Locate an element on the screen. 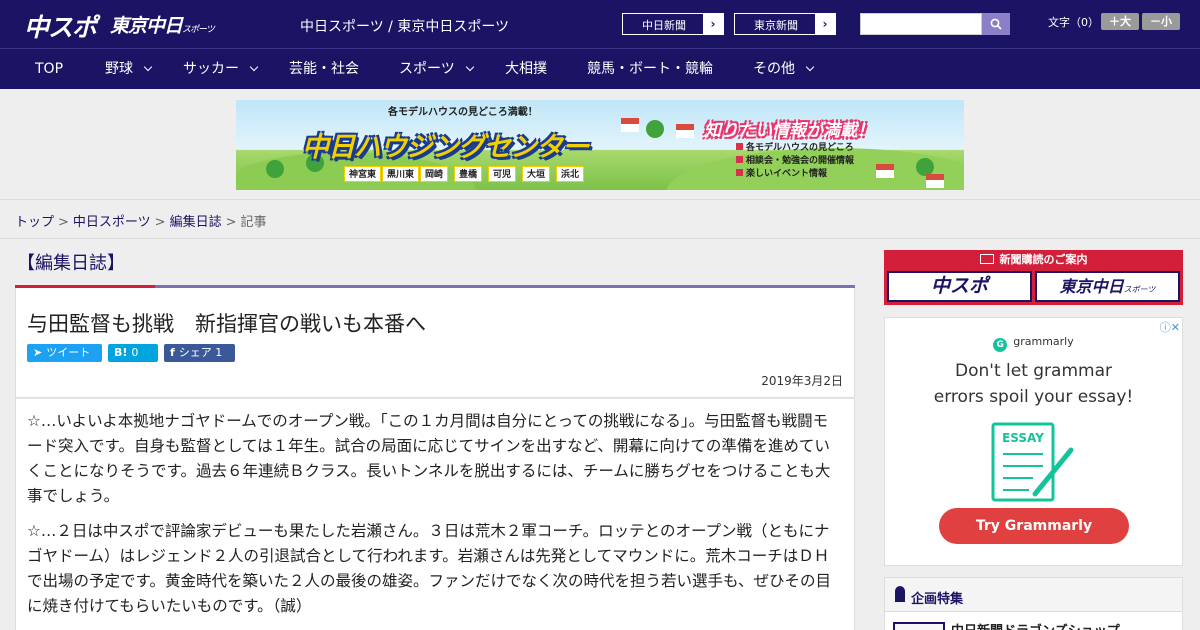 The width and height of the screenshot is (1200, 630). calendar-icon is located at coordinates (739, 159).